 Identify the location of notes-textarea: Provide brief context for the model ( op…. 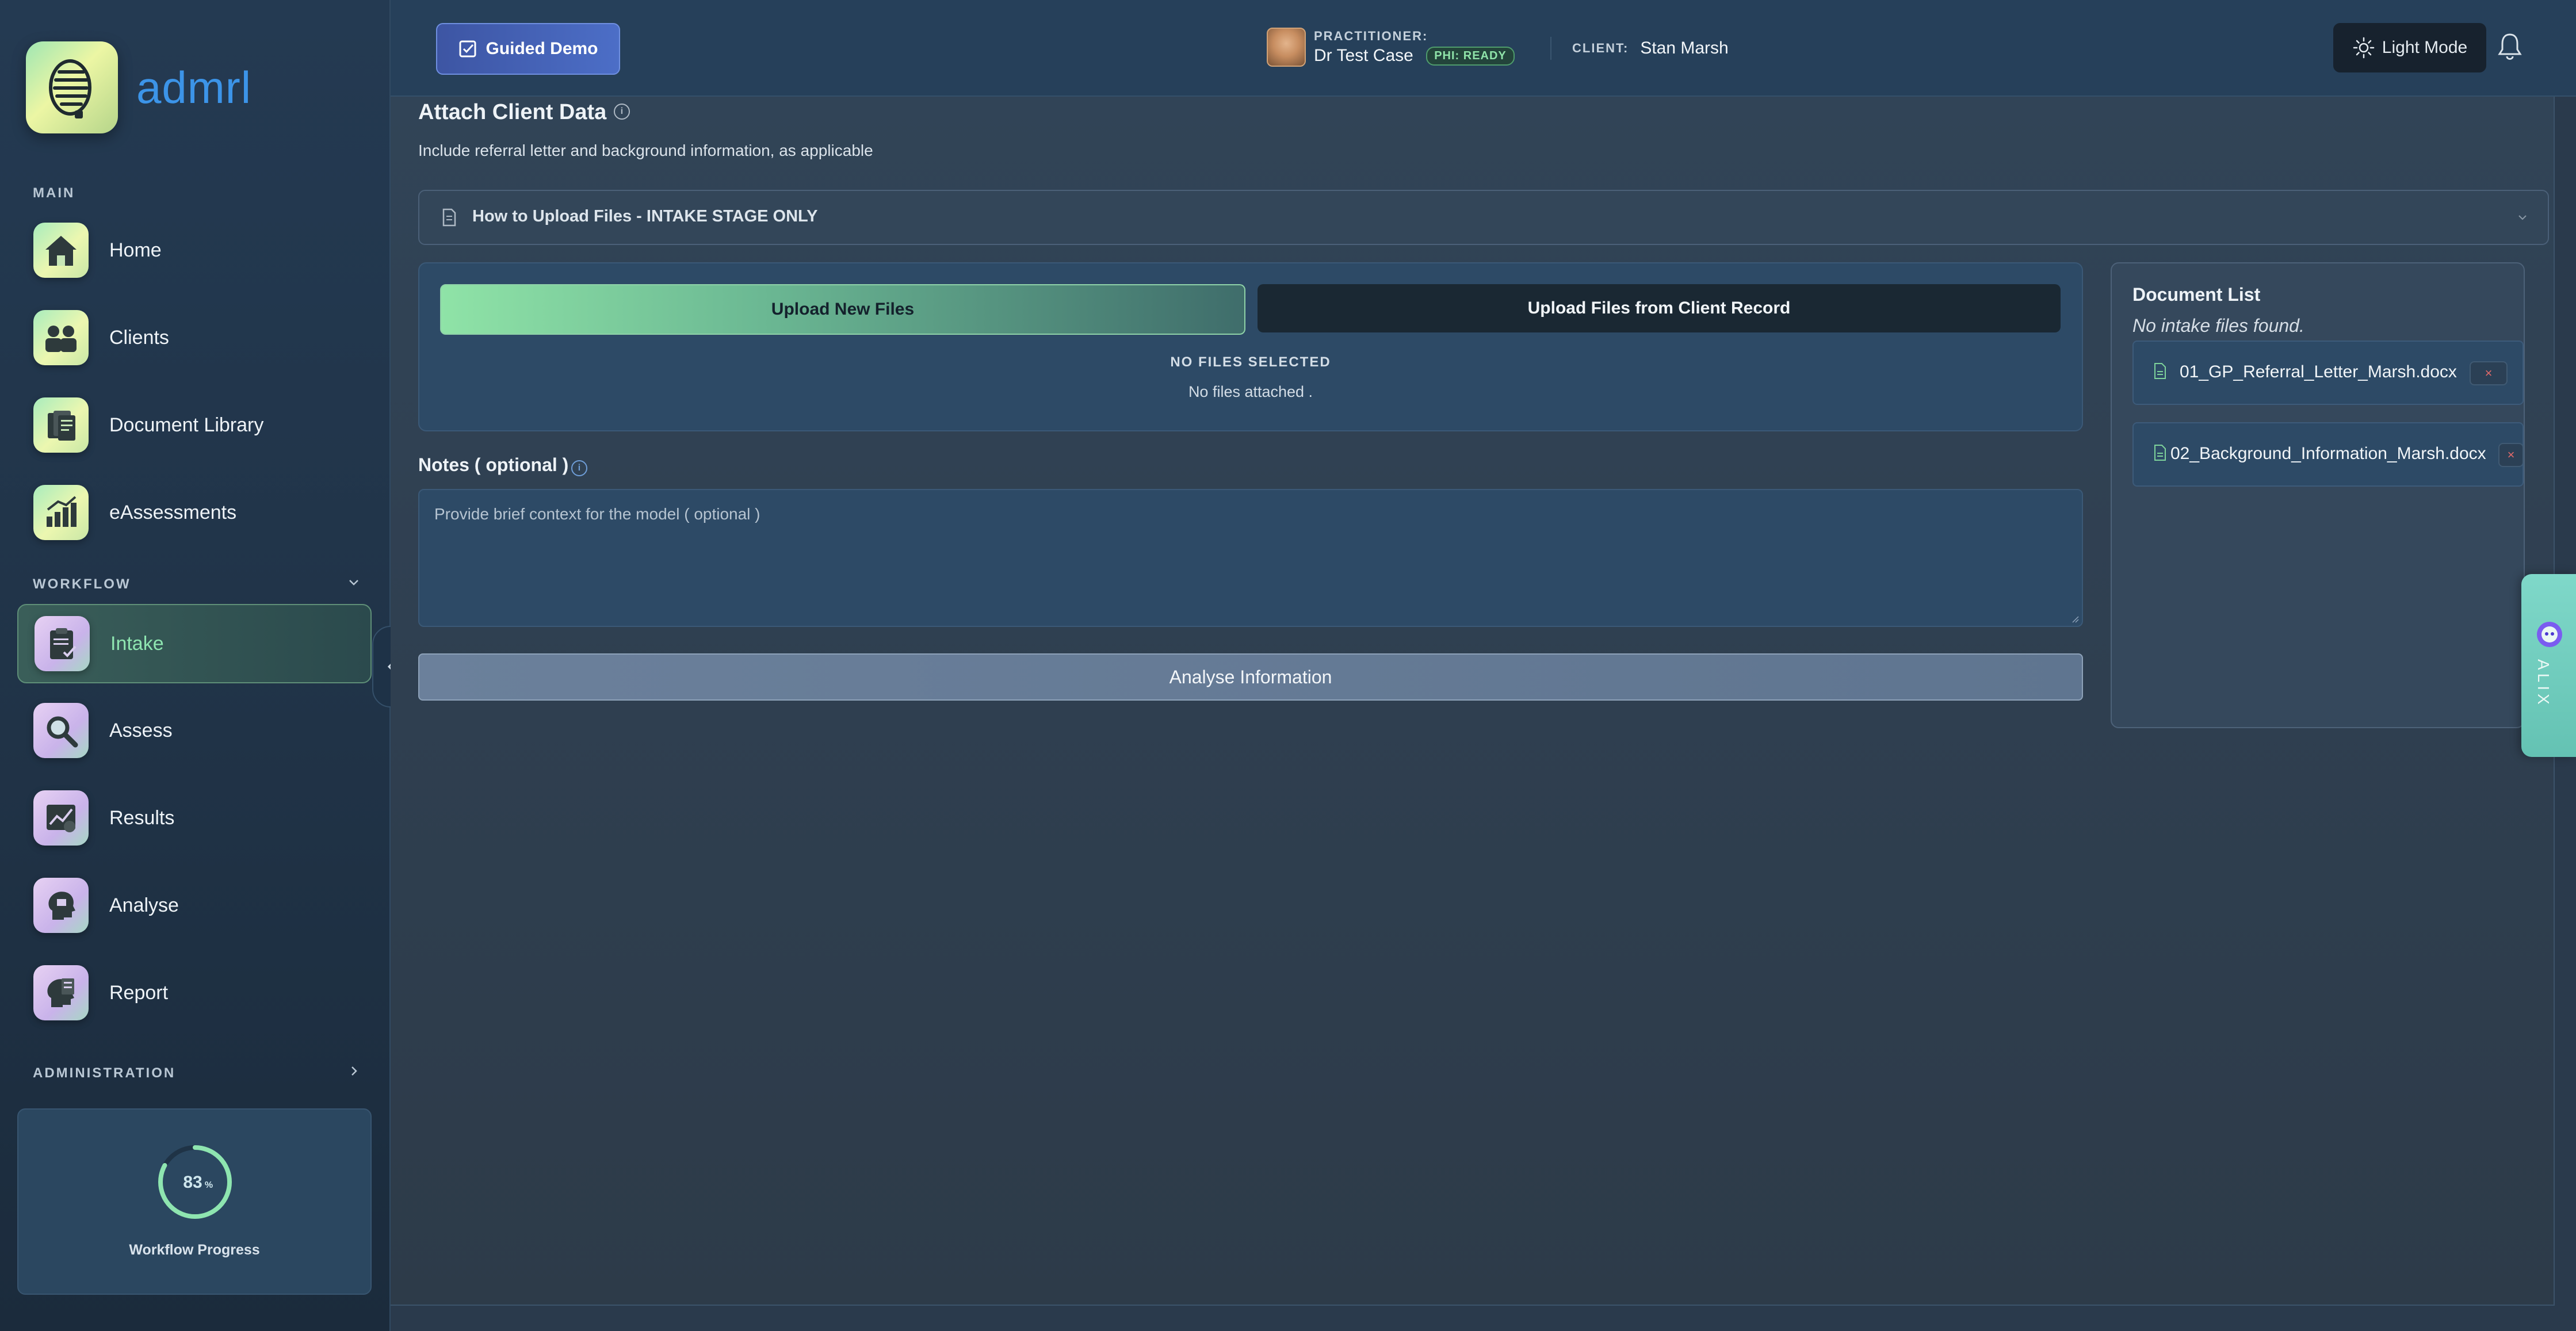
(1250, 558).